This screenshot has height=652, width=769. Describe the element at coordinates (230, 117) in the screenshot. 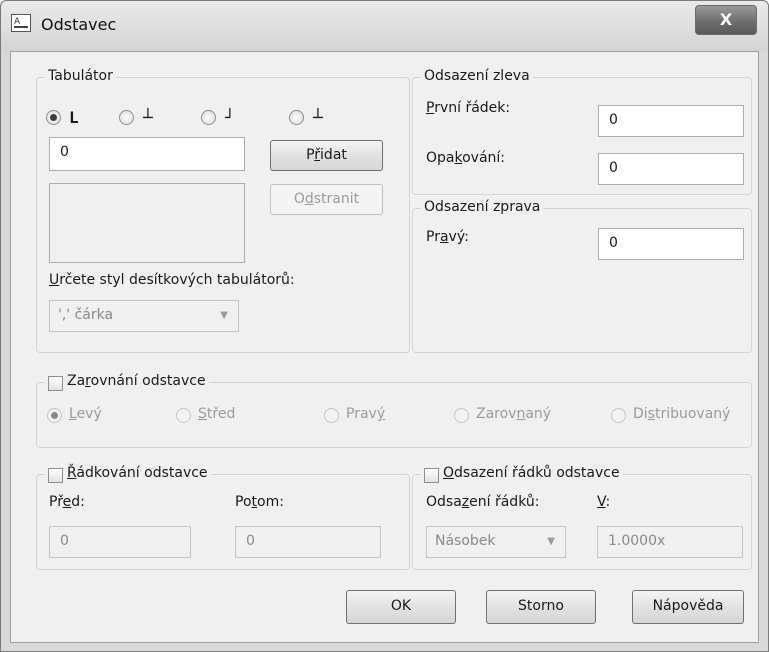

I see `tab-right-glyph: ┘` at that location.